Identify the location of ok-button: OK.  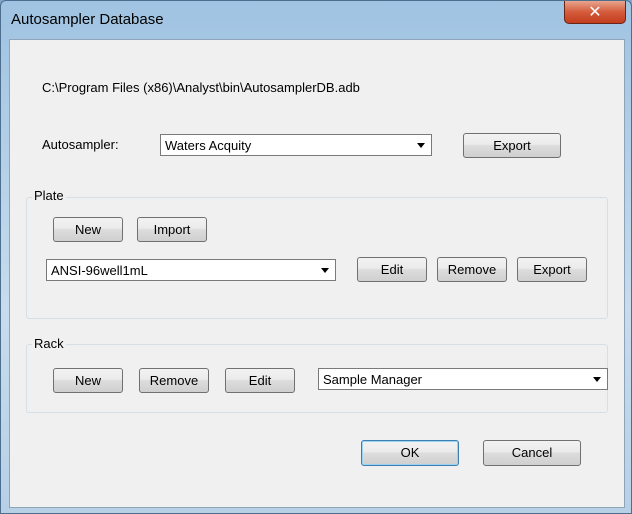
(410, 453).